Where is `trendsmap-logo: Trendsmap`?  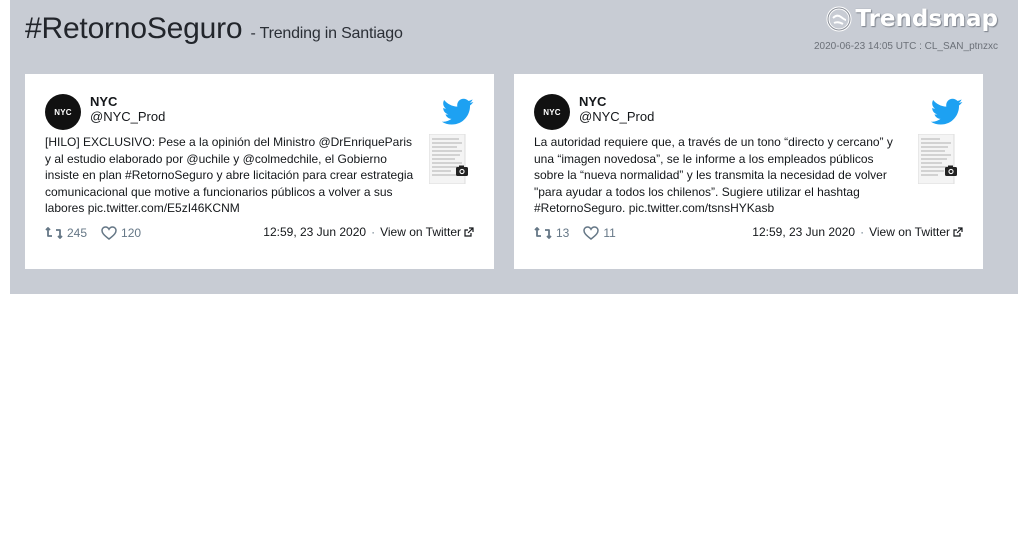
trendsmap-logo: Trendsmap is located at coordinates (912, 19).